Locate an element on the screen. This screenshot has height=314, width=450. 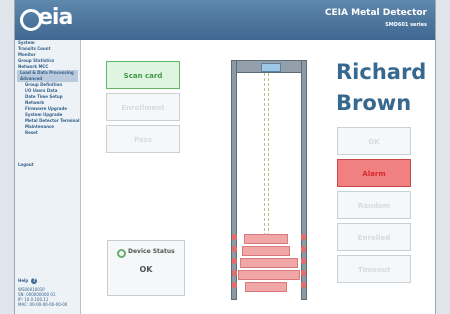
help-link: Help? is located at coordinates (28, 281).